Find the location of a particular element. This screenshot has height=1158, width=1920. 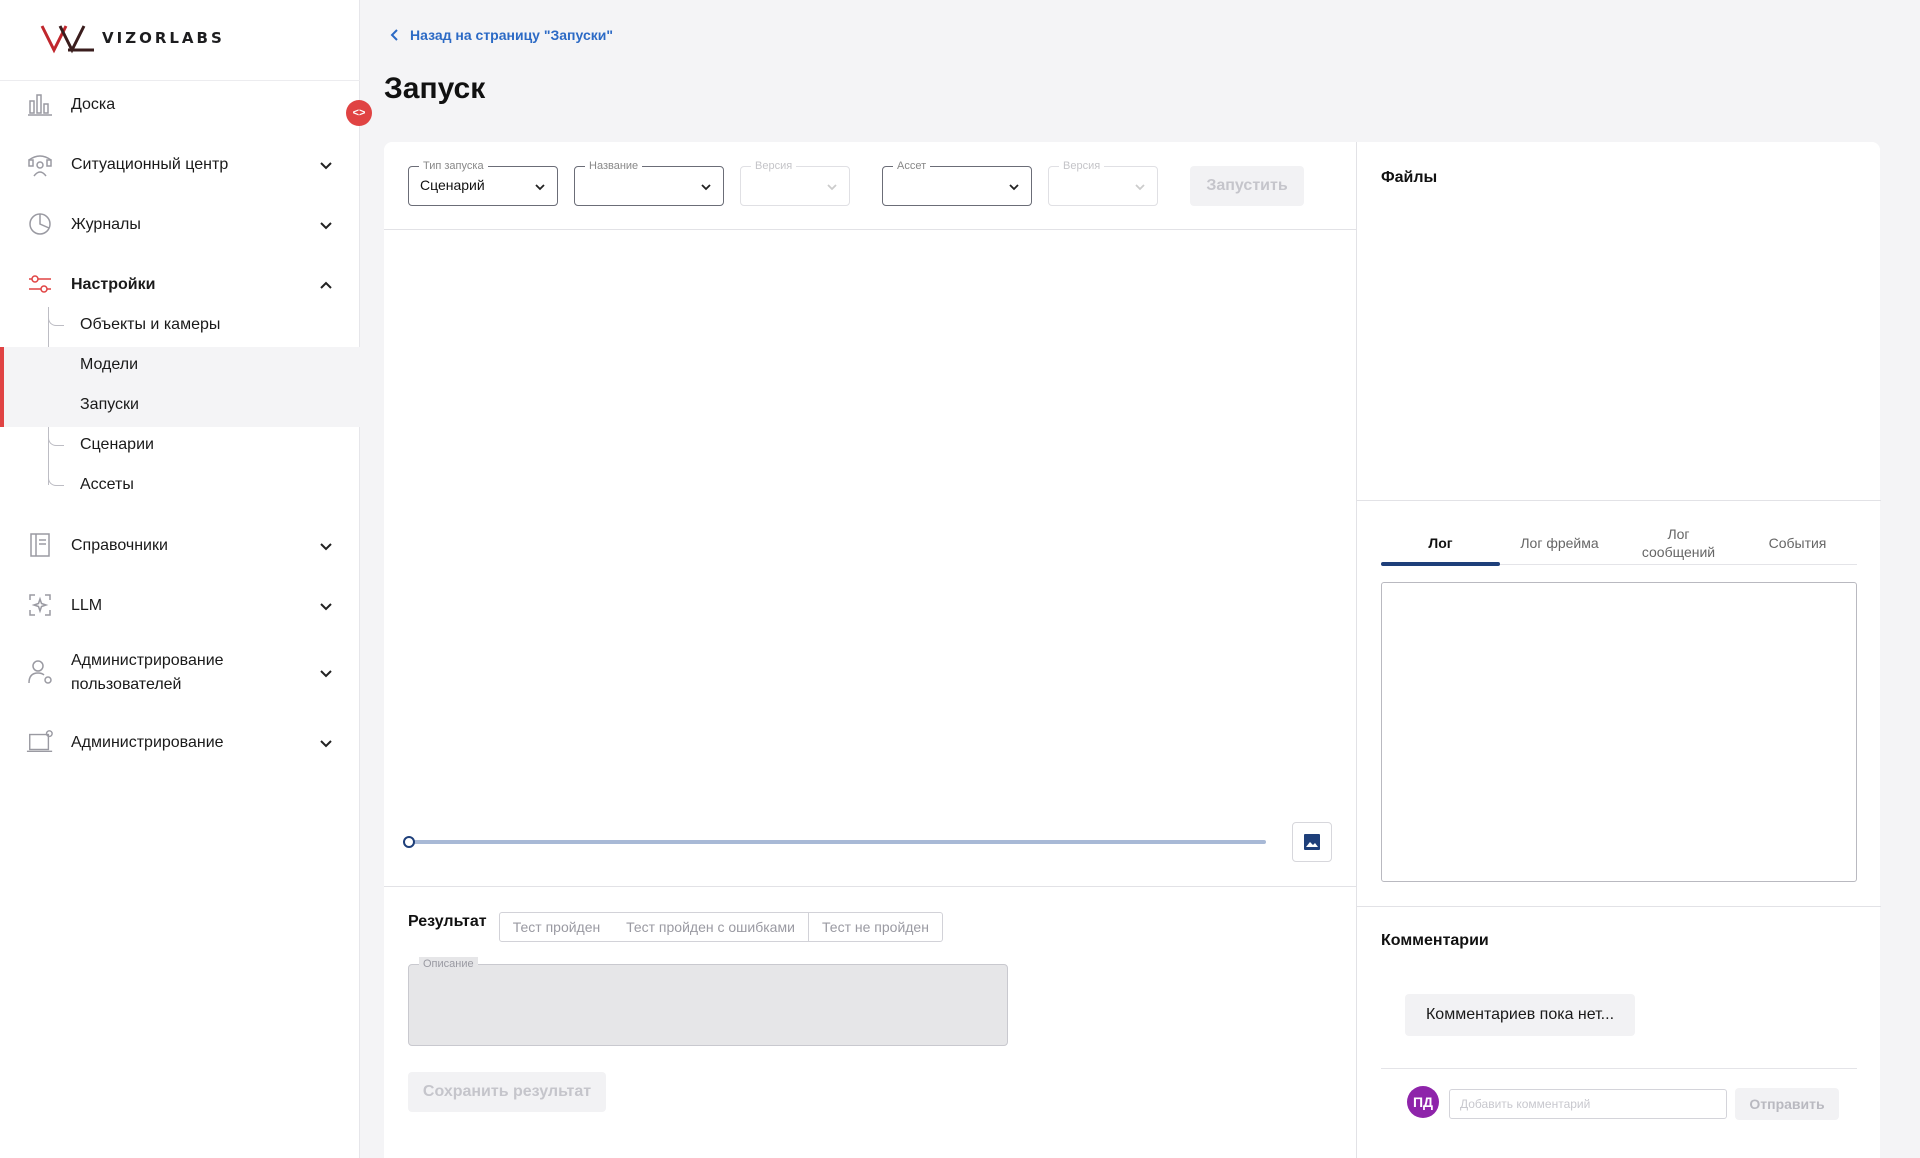

image-view-button is located at coordinates (1312, 842).